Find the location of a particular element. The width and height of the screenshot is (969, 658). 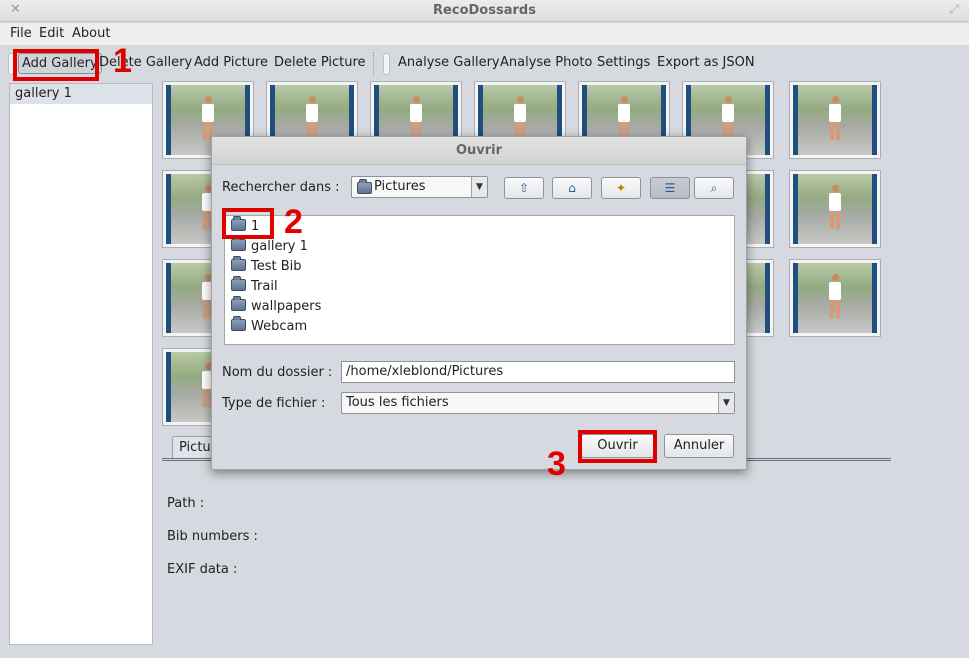

menu-bar: File Edit About is located at coordinates (484, 34).